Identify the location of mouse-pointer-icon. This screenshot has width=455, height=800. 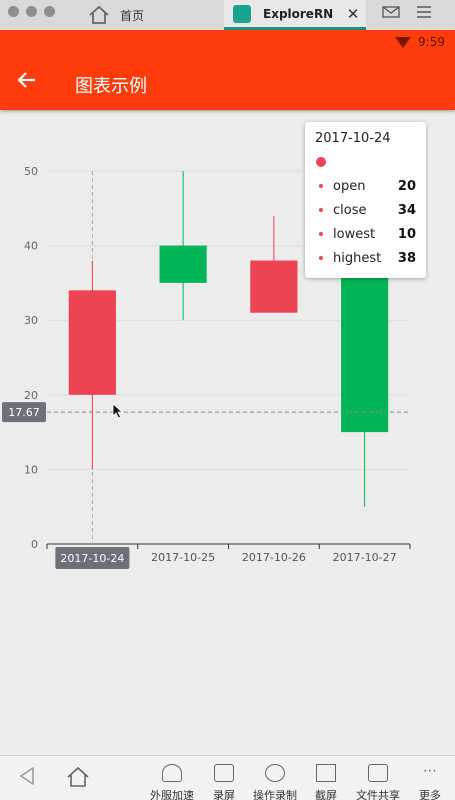
(118, 411).